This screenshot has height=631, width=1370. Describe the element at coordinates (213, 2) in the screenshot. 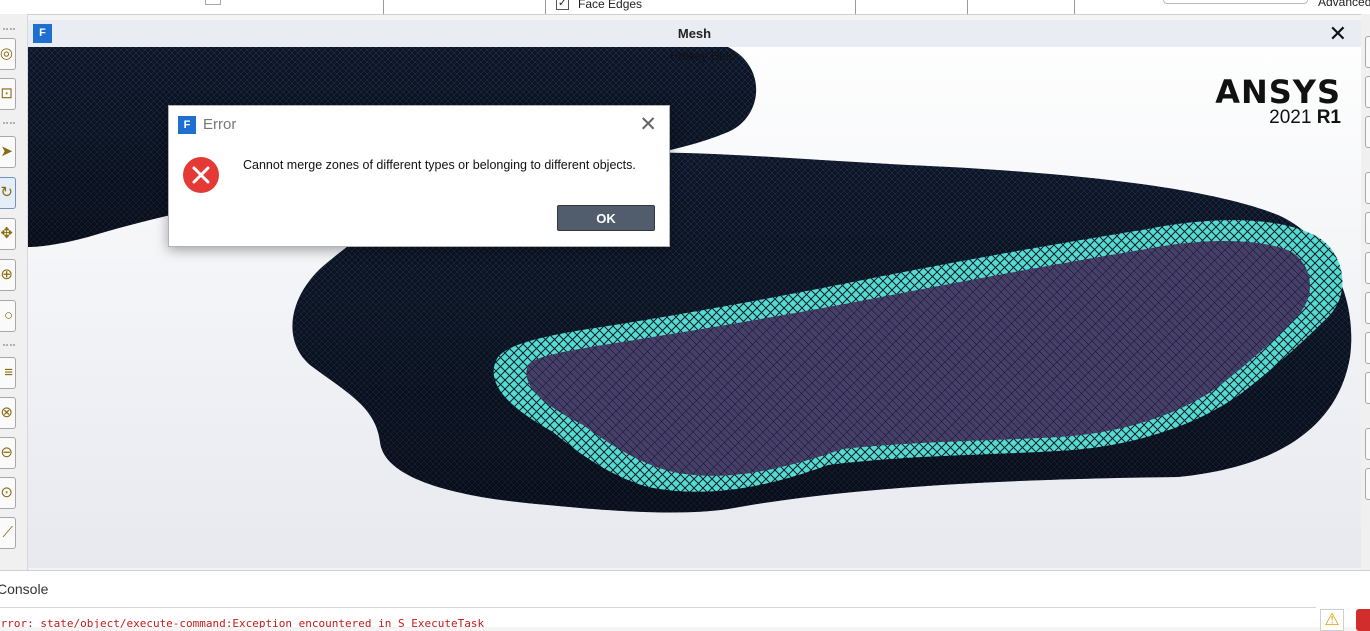

I see `toolbar-checkbox-partial` at that location.